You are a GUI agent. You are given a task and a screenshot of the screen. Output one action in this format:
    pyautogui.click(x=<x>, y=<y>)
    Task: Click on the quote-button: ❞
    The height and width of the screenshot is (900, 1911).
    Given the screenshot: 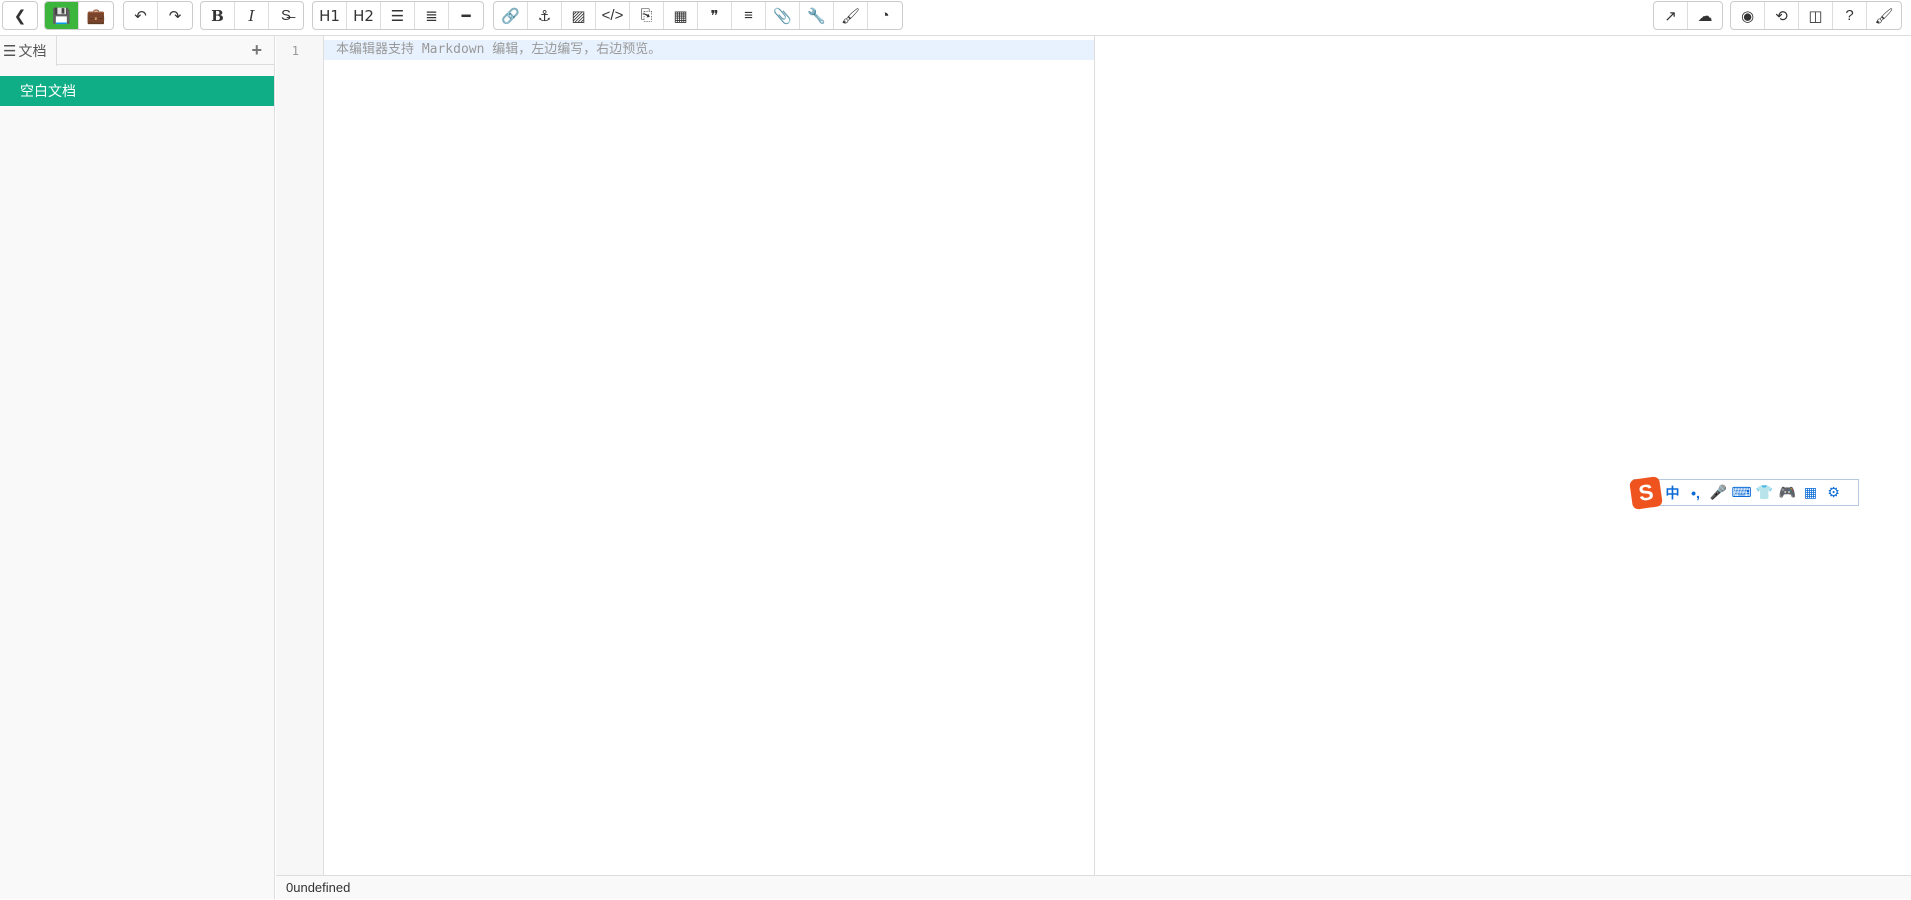 What is the action you would take?
    pyautogui.click(x=715, y=15)
    